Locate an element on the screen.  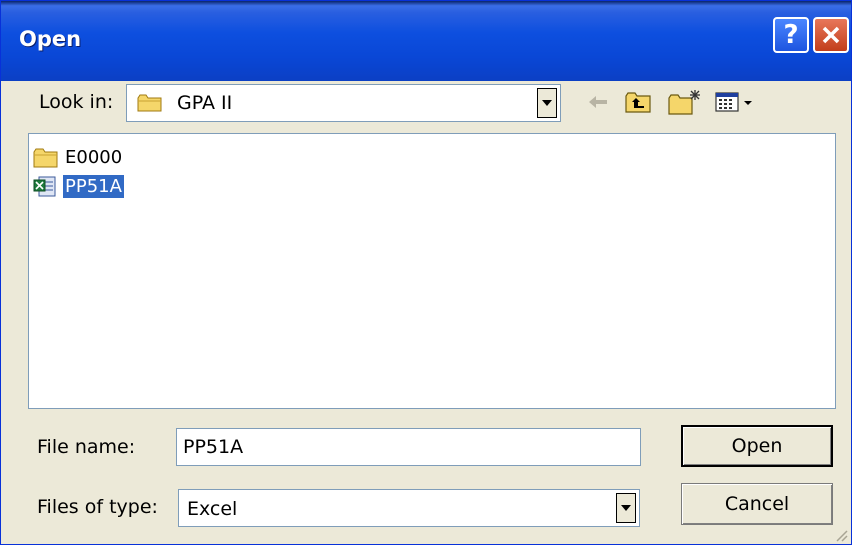
files-of-type-label: Files of type: is located at coordinates (97, 507).